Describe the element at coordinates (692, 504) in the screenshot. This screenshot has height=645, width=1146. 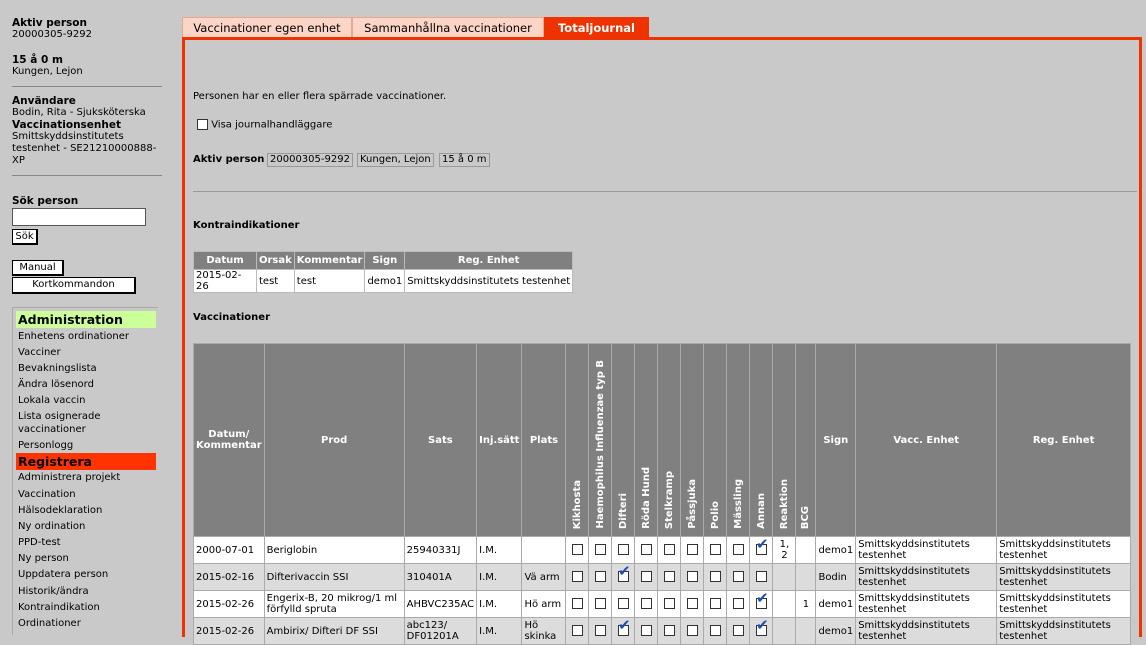
I see `column-header-vertical: Påssjuka` at that location.